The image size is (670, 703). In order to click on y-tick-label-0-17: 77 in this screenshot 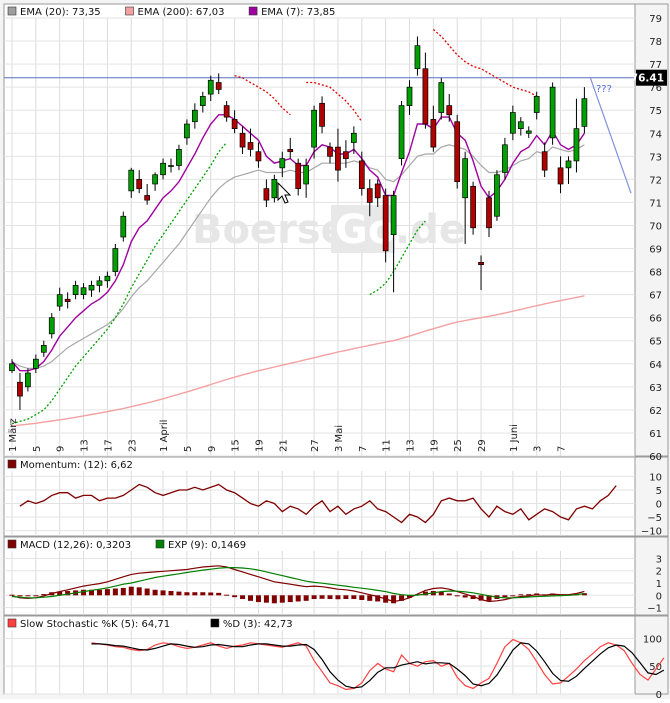, I will do `click(655, 65)`.